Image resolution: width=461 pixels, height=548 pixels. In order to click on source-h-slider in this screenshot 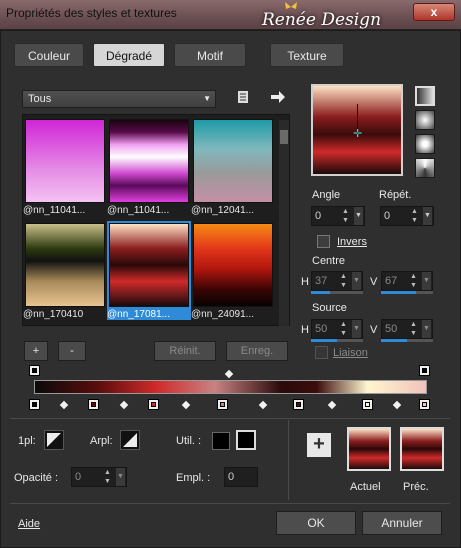, I will do `click(337, 340)`.